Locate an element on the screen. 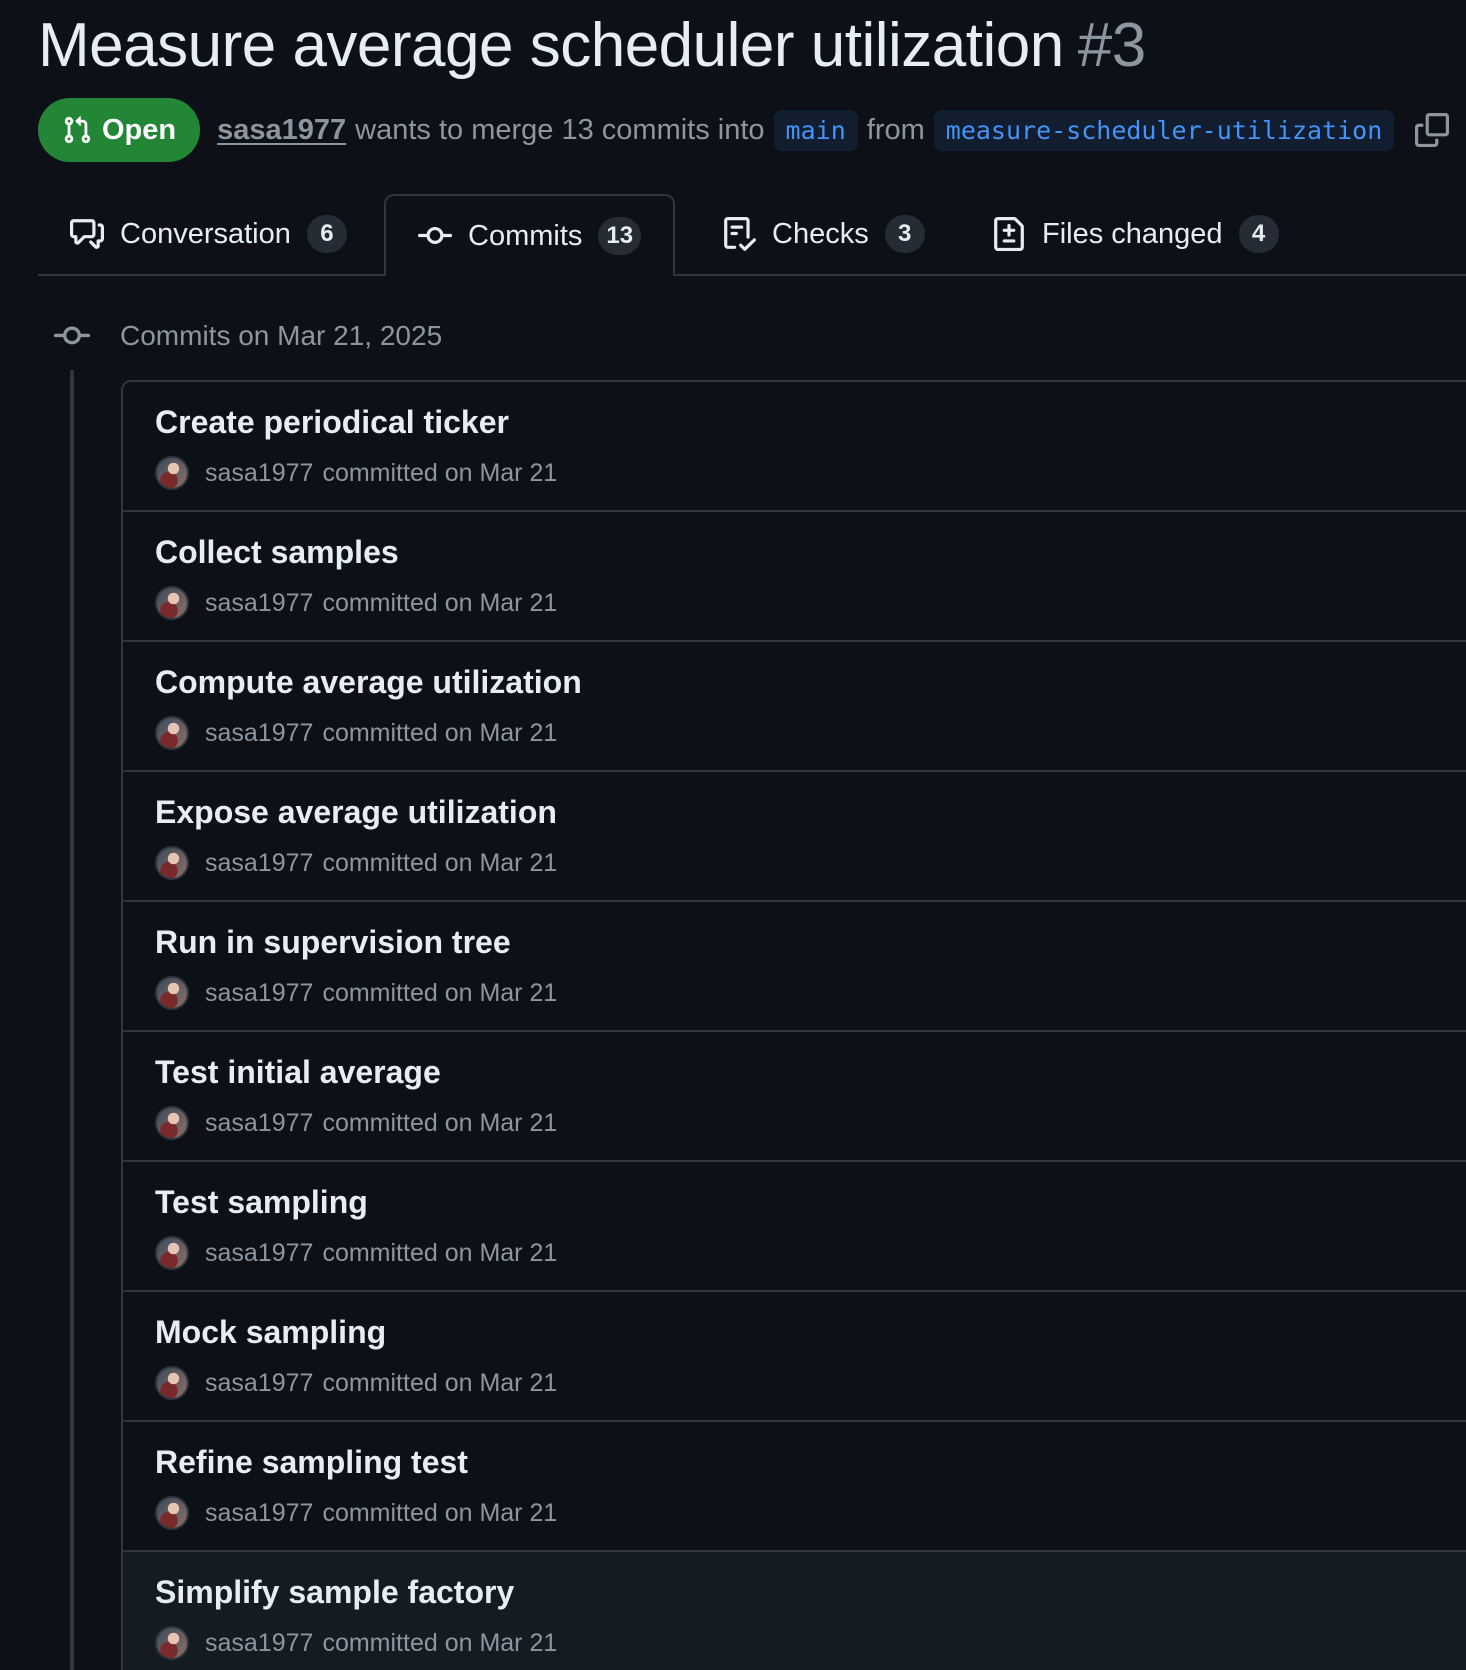 Image resolution: width=1466 pixels, height=1670 pixels. tab-count: 4 is located at coordinates (1258, 234).